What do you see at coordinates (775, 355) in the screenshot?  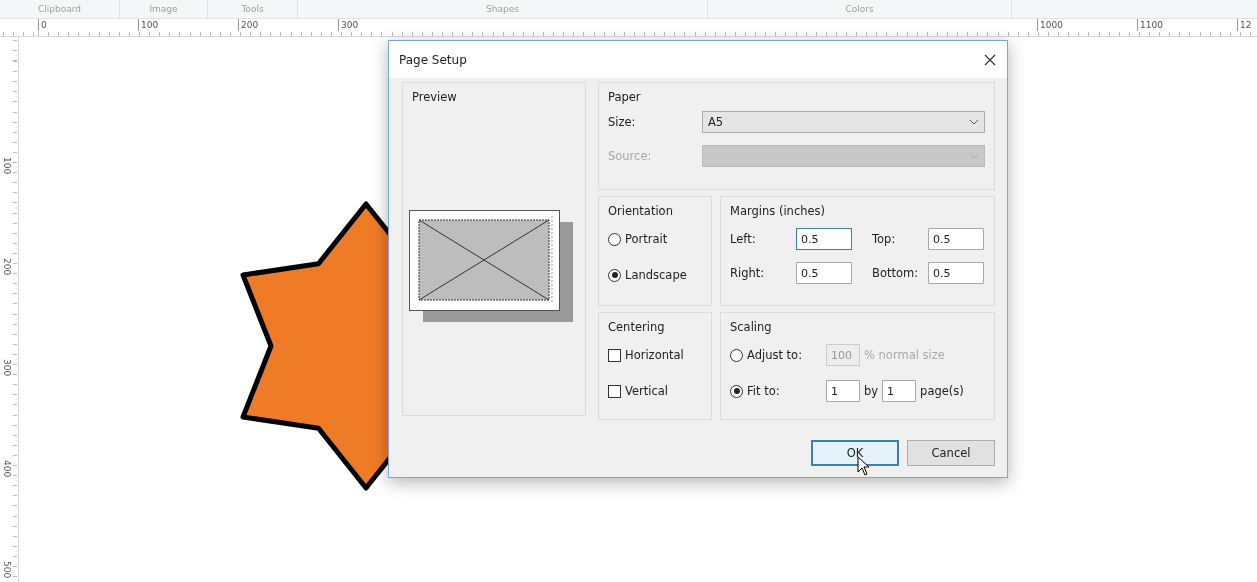 I see `radio-label: Adjust to:` at bounding box center [775, 355].